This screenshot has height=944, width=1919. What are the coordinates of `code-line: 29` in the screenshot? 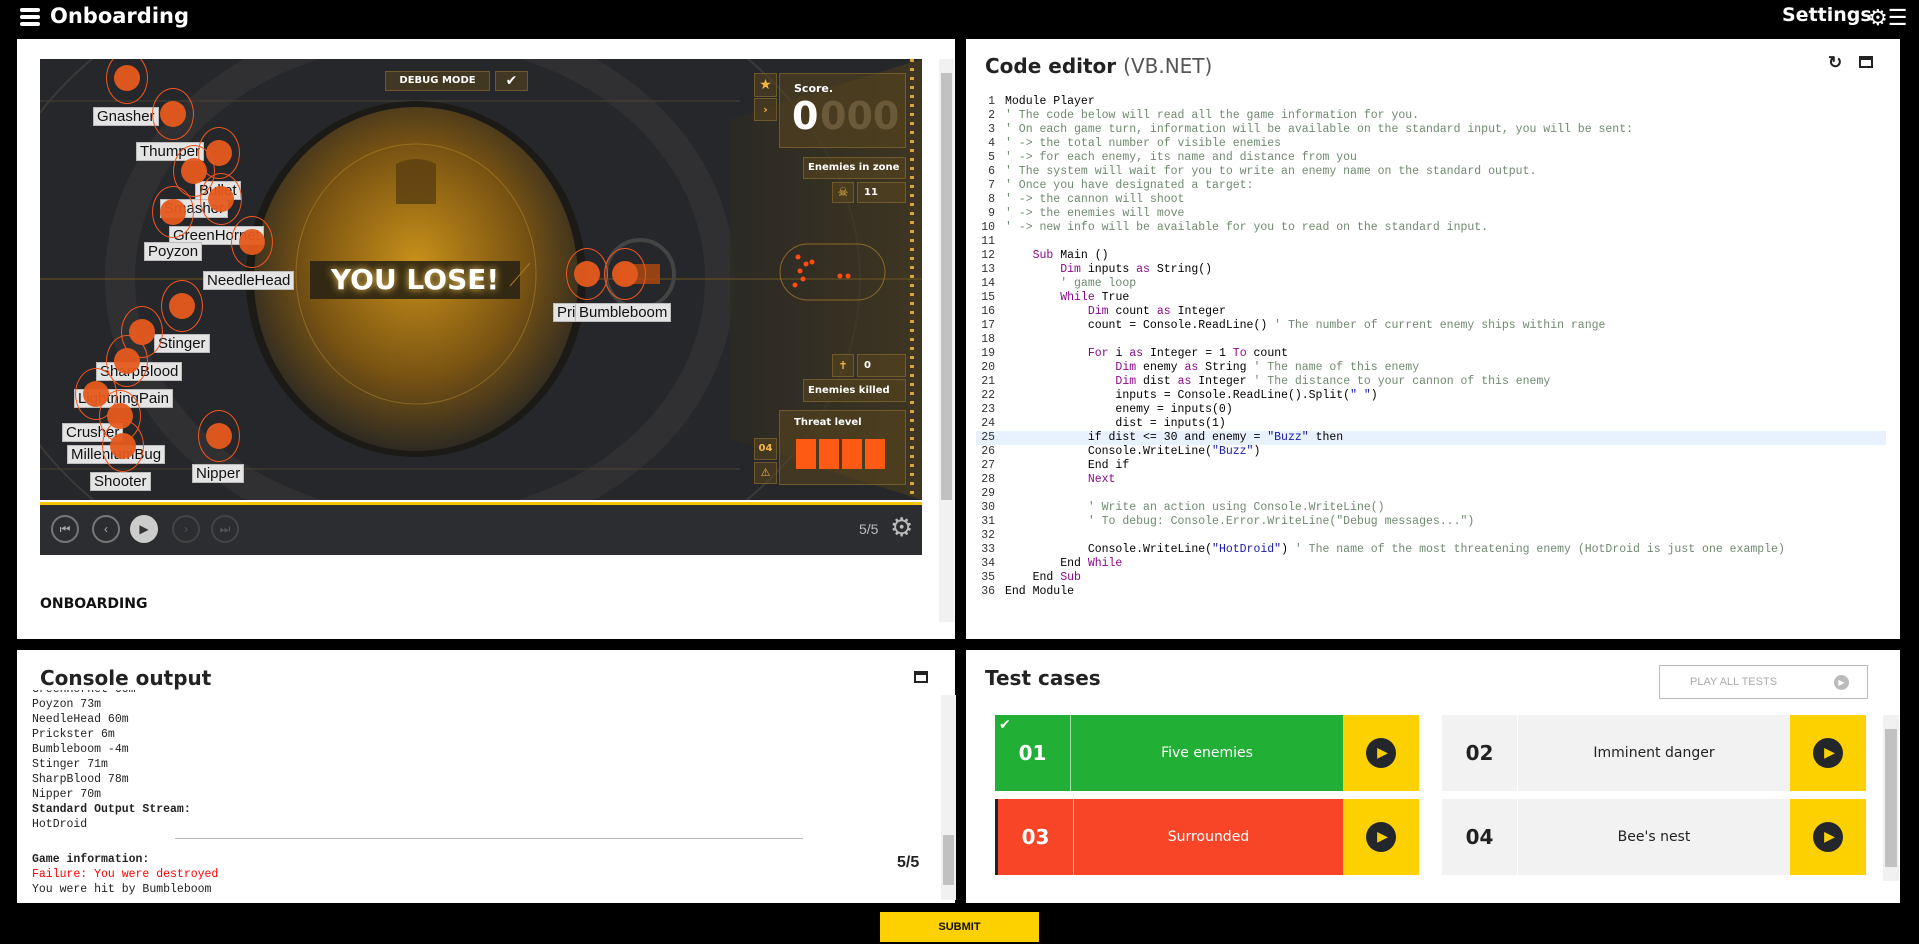 It's located at (1431, 494).